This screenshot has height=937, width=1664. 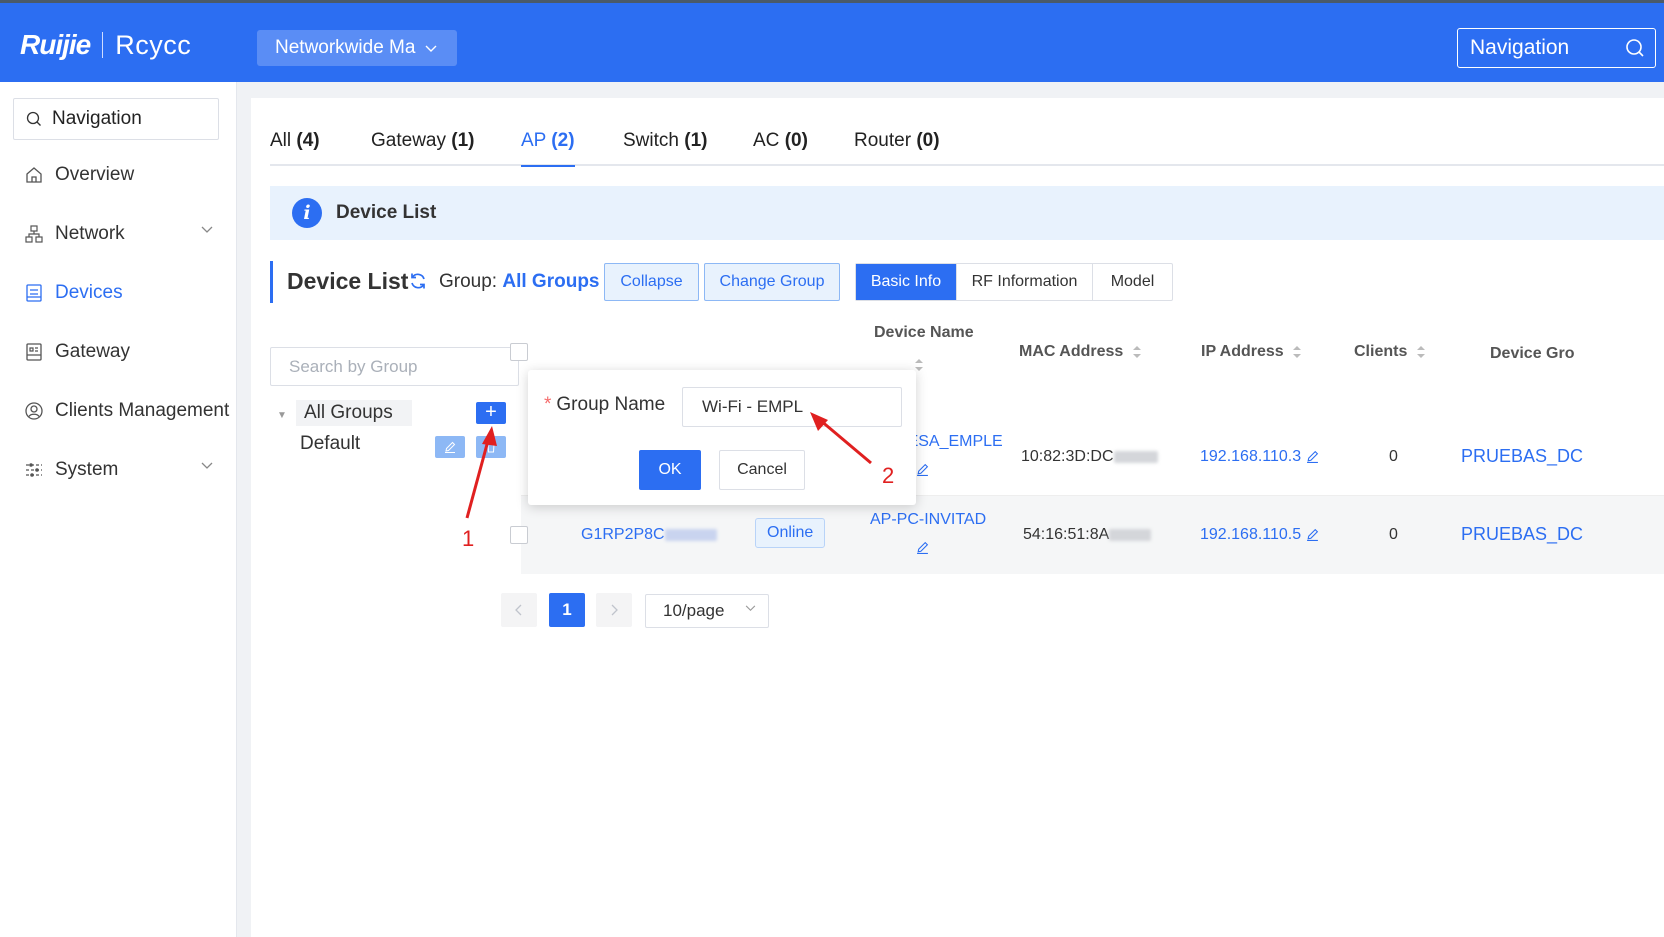 What do you see at coordinates (670, 470) in the screenshot?
I see `ok-button: OK` at bounding box center [670, 470].